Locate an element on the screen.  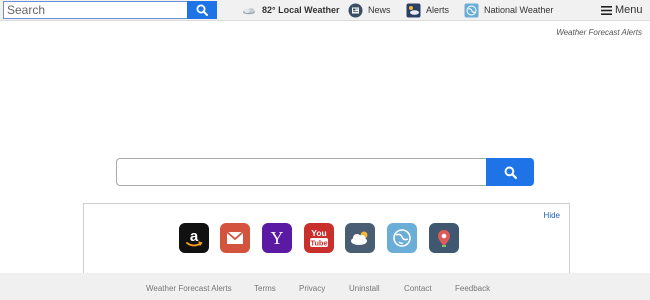
gmail-tile is located at coordinates (235, 238).